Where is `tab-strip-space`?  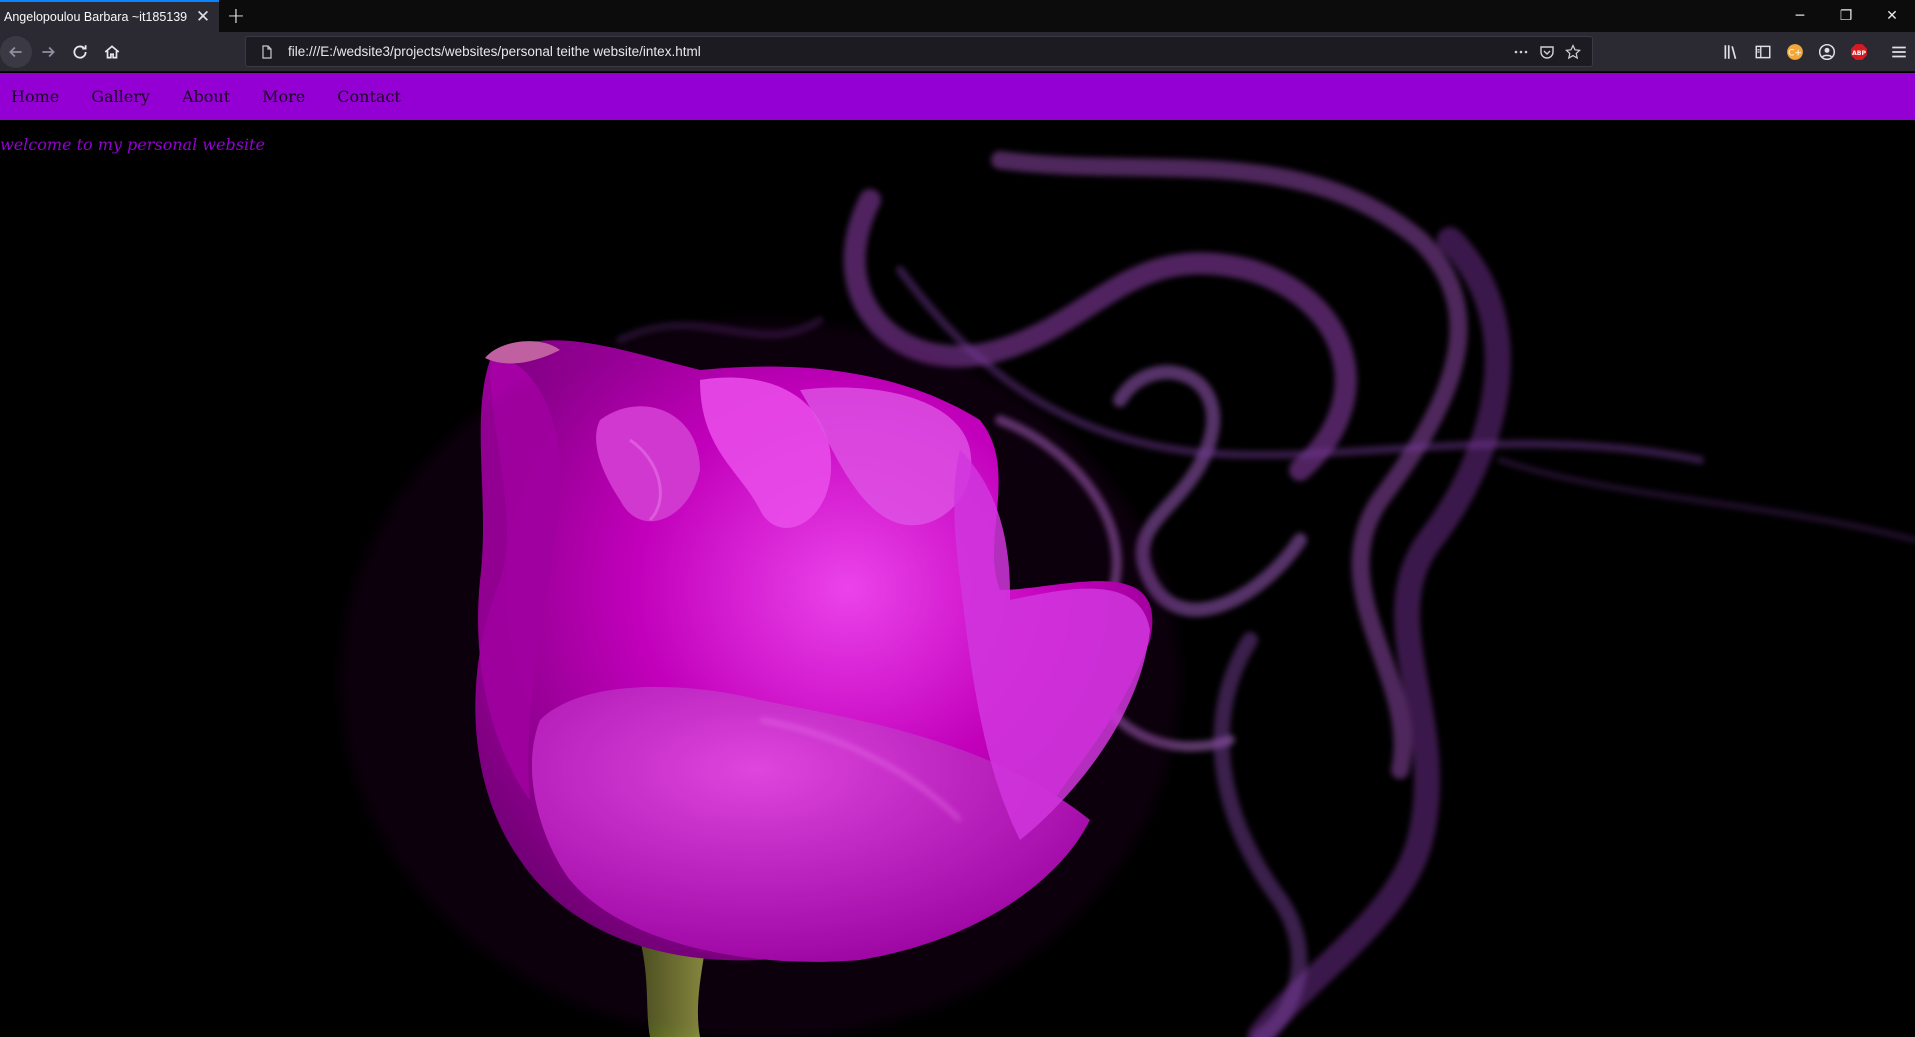
tab-strip-space is located at coordinates (1015, 16).